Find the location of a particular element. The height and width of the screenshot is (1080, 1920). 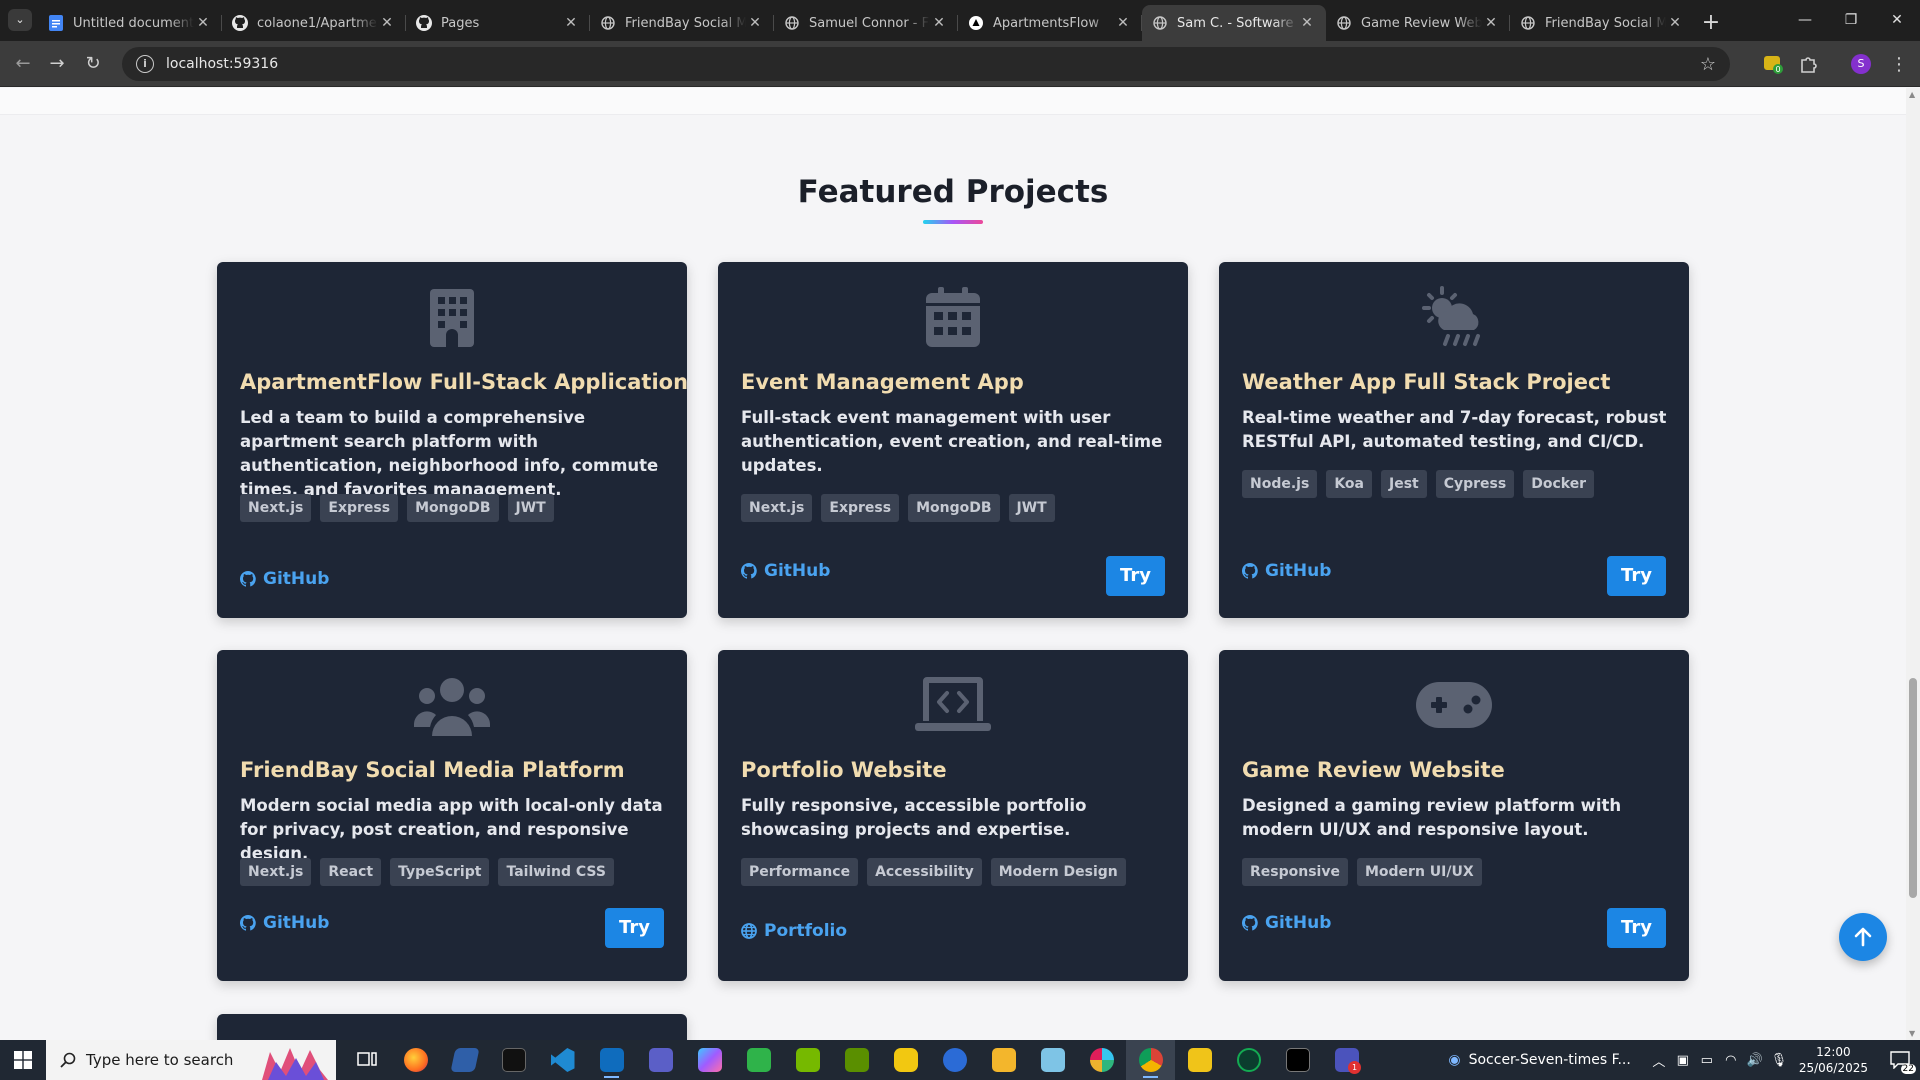

extension-badge-icon: 0 is located at coordinates (1773, 64).